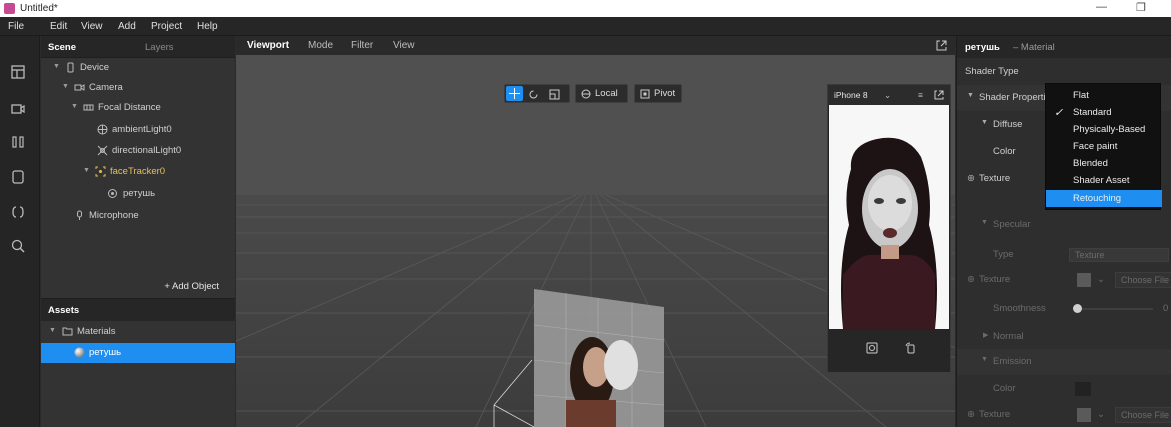  What do you see at coordinates (889, 217) in the screenshot?
I see `preview-camera-feed` at bounding box center [889, 217].